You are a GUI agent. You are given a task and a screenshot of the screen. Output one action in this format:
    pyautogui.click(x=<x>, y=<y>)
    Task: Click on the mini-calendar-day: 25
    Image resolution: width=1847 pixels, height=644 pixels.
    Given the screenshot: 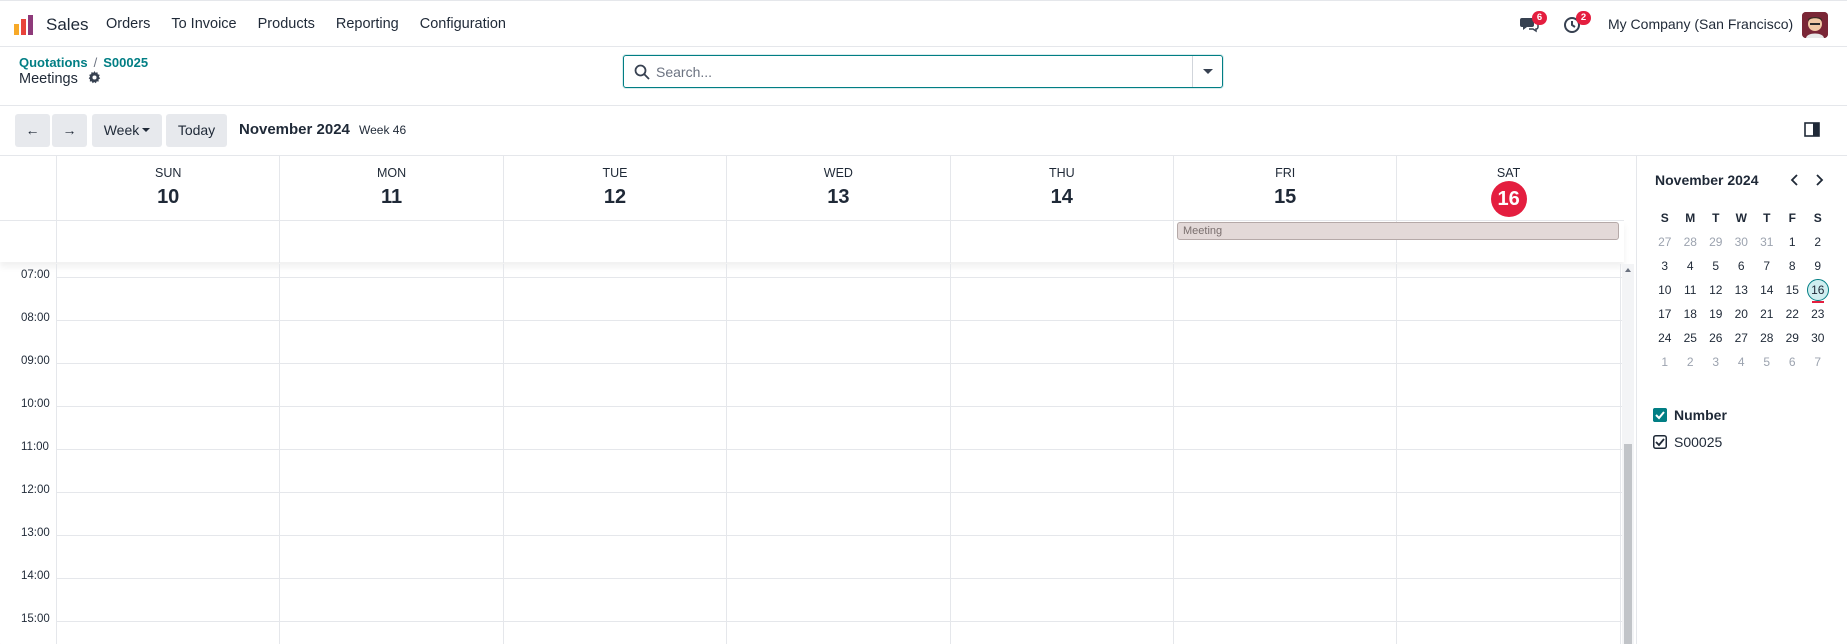 What is the action you would take?
    pyautogui.click(x=1691, y=338)
    